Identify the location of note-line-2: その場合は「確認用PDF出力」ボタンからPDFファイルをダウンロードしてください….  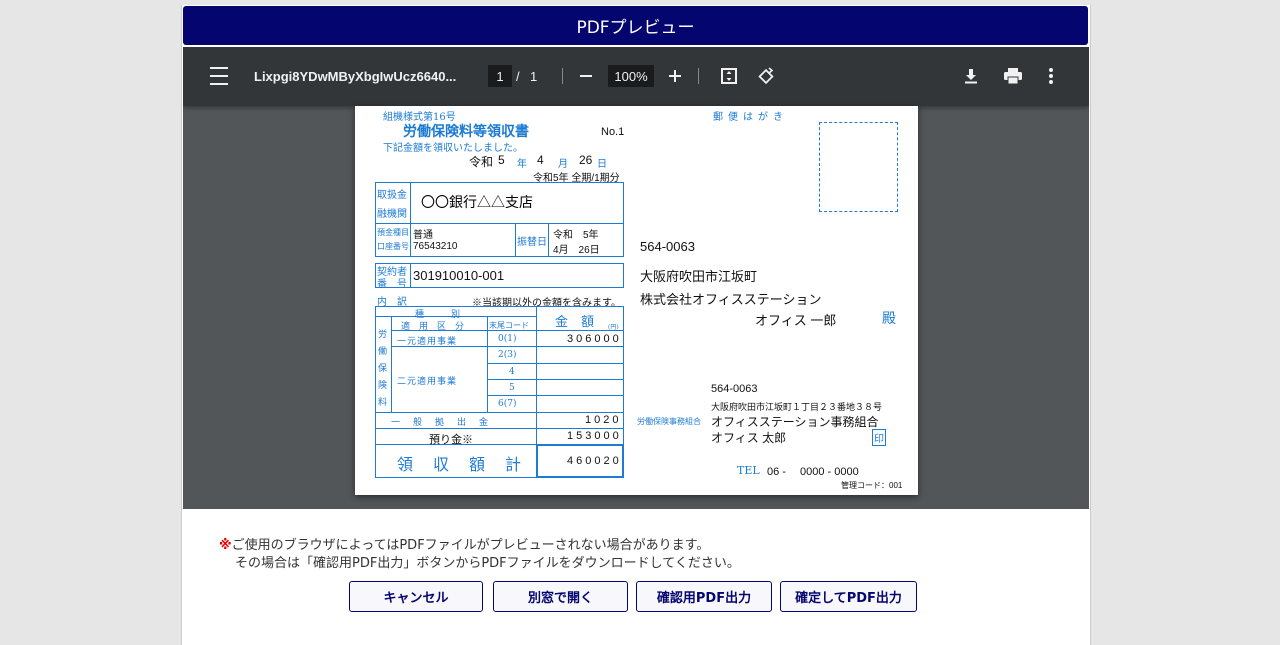
(487, 563).